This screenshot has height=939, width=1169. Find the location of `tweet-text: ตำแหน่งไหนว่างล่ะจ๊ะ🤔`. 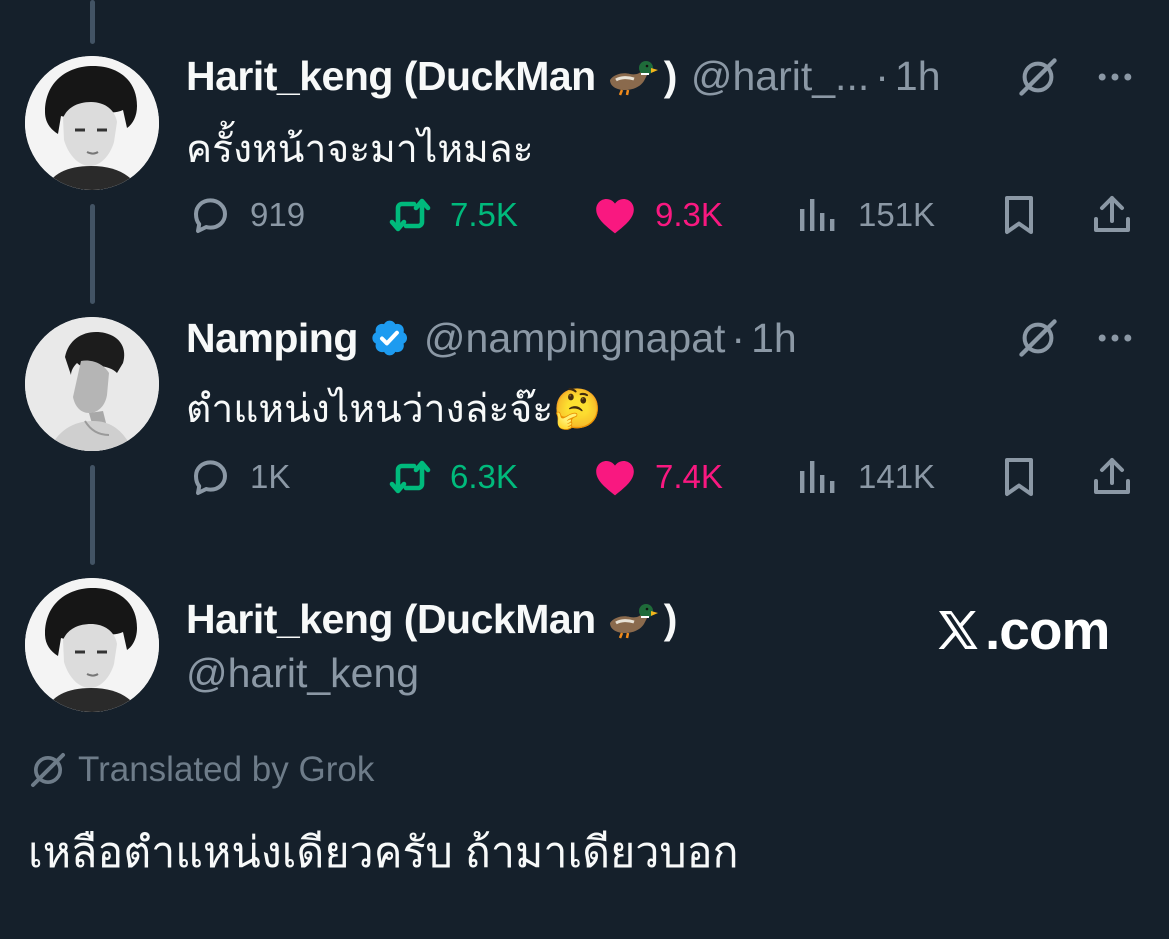

tweet-text: ตำแหน่งไหนว่างล่ะจ๊ะ🤔 is located at coordinates (394, 409).